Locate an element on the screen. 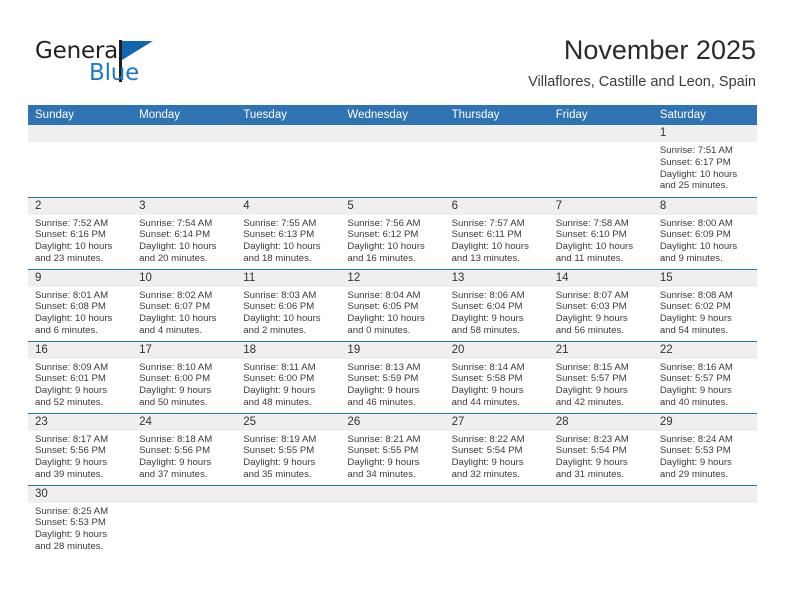 The width and height of the screenshot is (792, 612). sun-times-line: Sunrise: 7:54 AM is located at coordinates (176, 223).